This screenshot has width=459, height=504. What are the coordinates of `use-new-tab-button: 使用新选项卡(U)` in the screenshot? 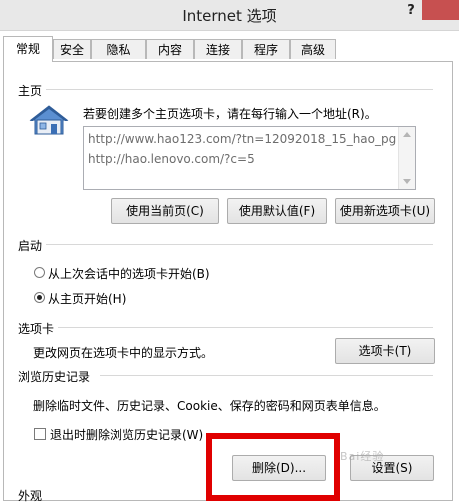 It's located at (385, 211).